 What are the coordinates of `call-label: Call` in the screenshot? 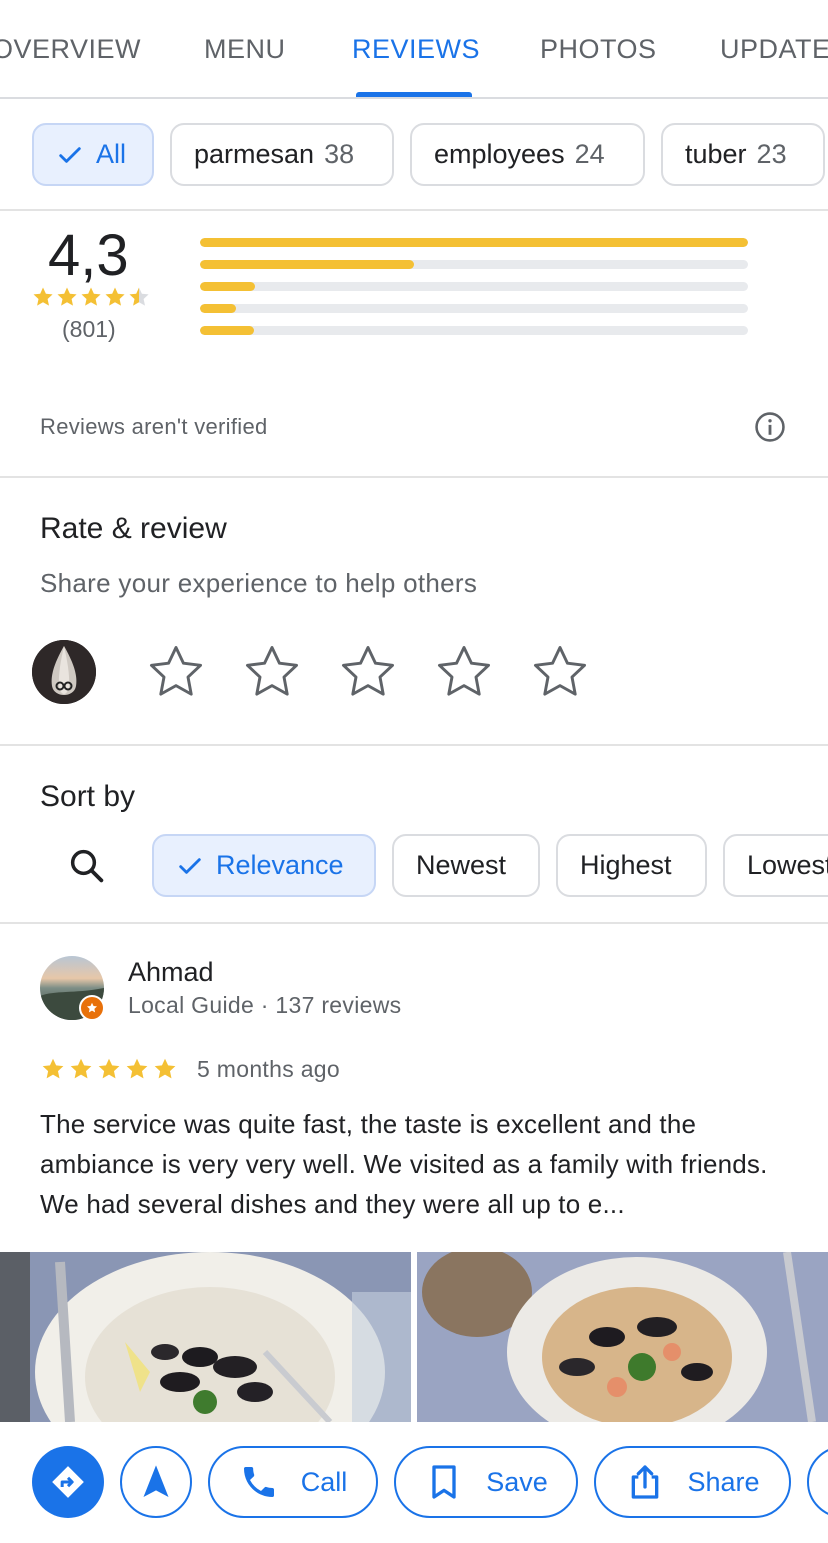 It's located at (324, 1481).